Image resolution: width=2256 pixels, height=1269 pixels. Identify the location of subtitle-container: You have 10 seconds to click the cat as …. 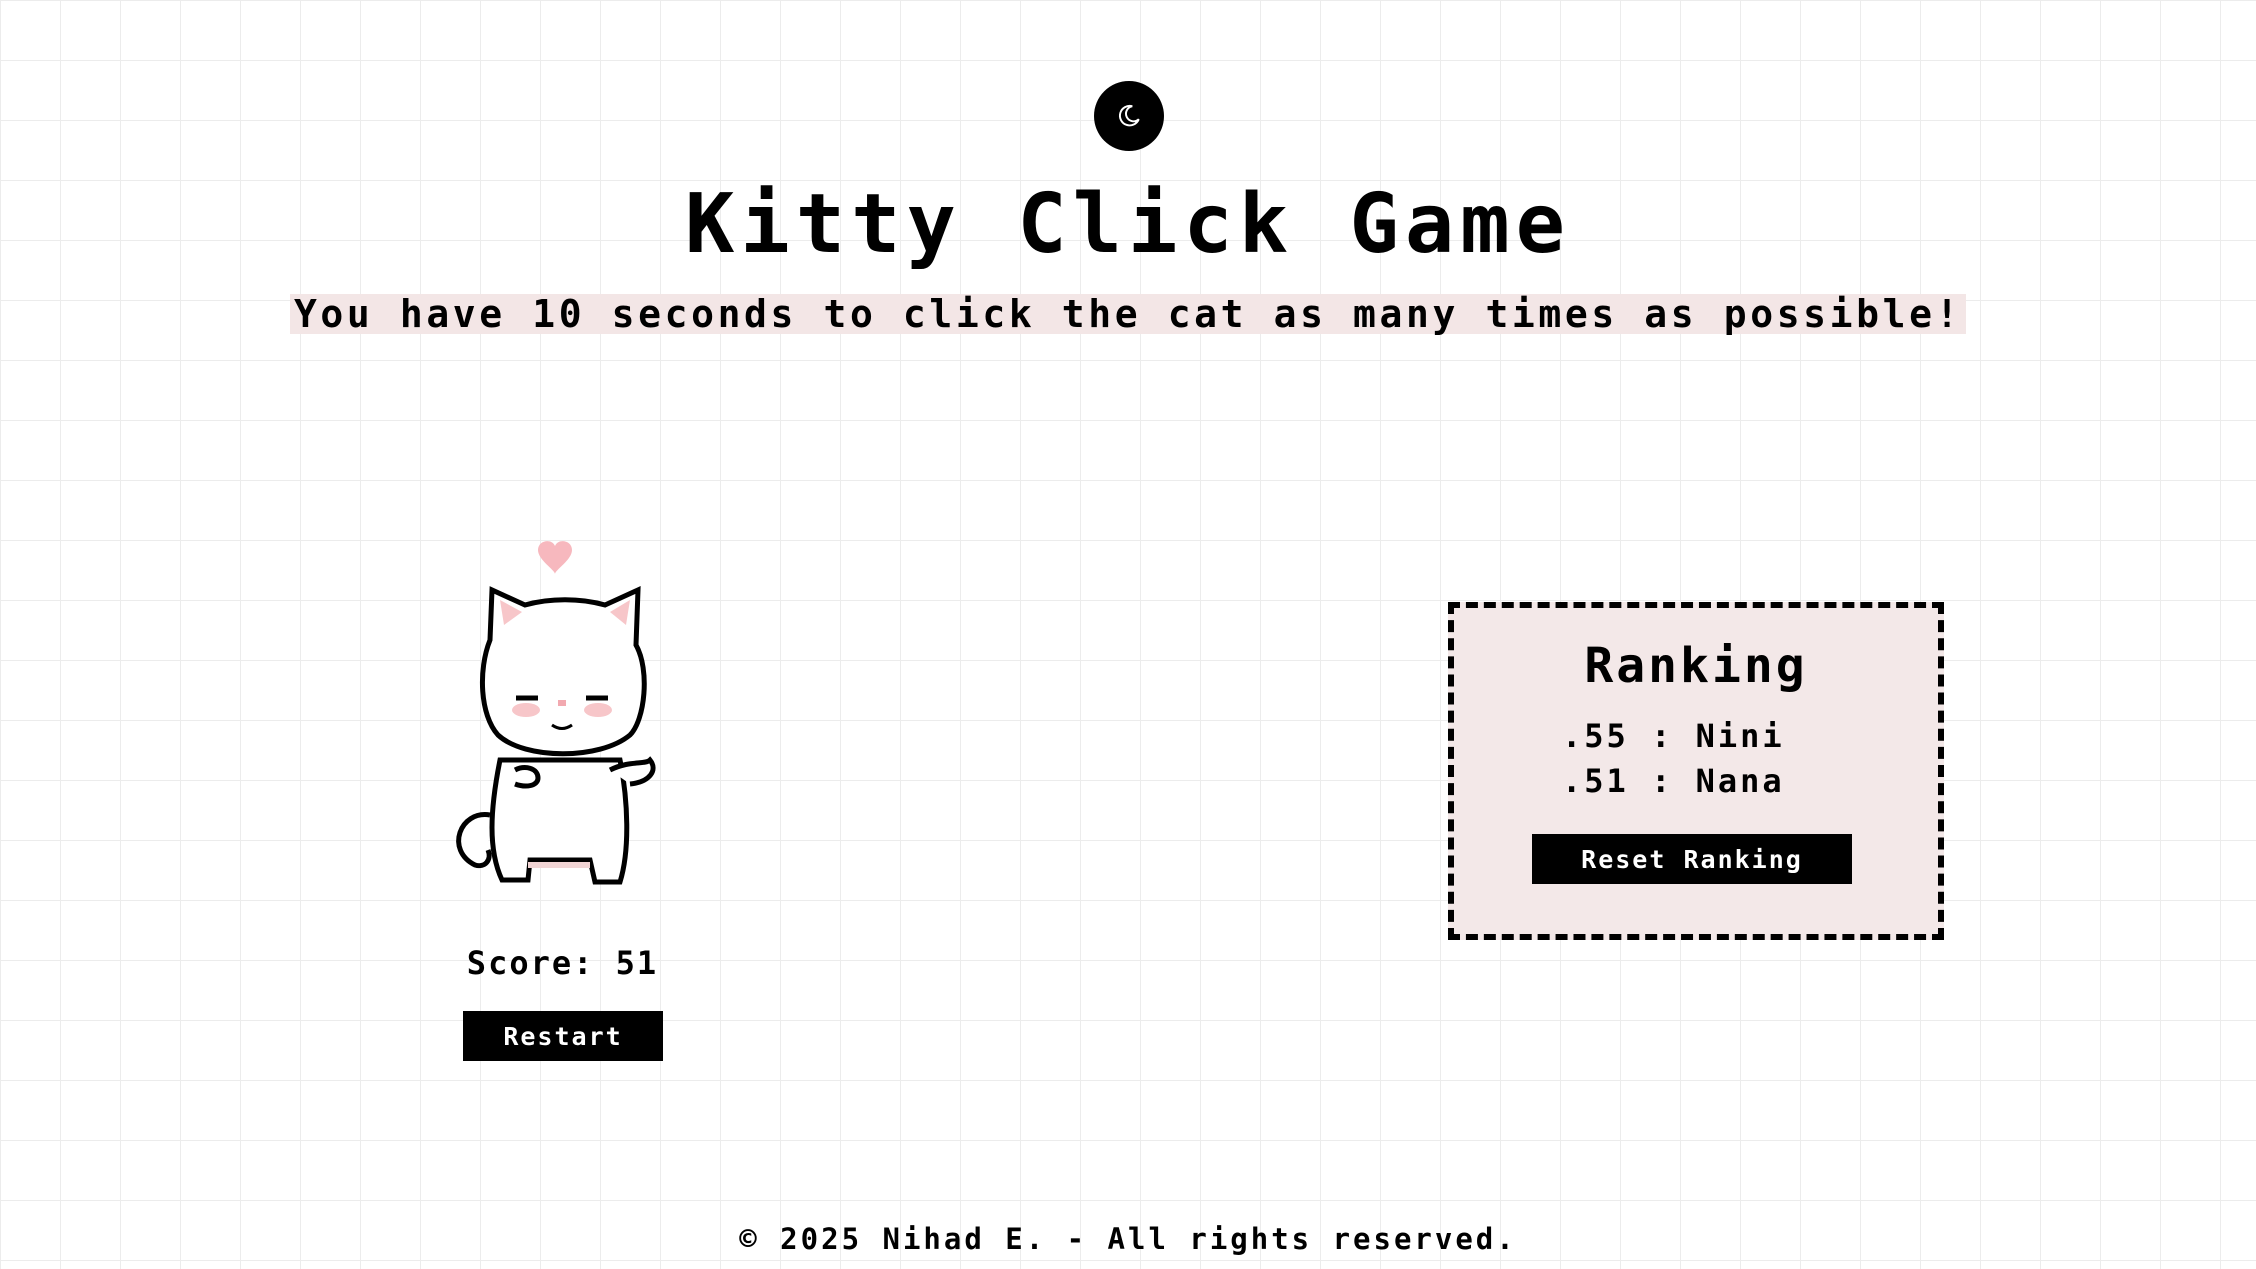
(1128, 314).